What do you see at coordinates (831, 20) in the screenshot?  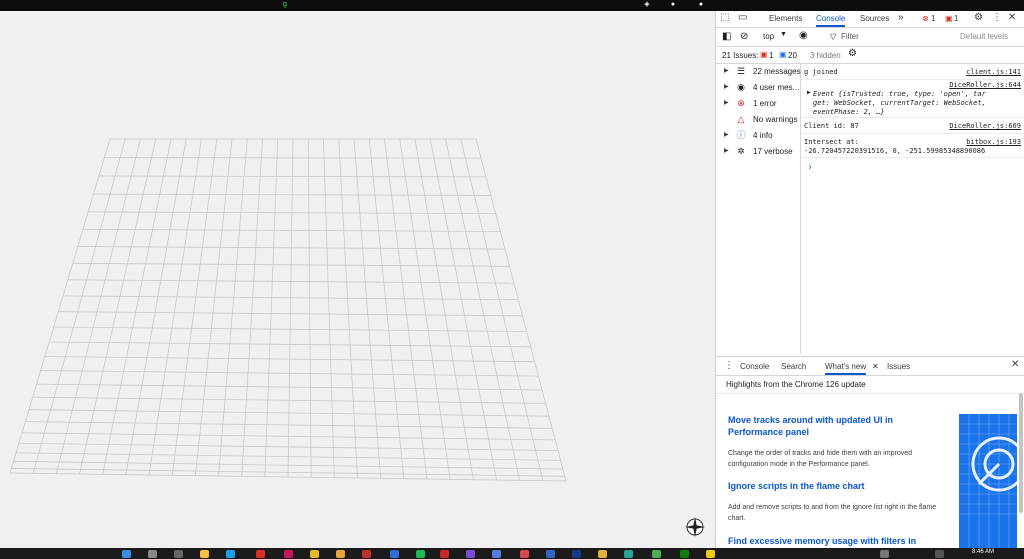 I see `tab-console: Console` at bounding box center [831, 20].